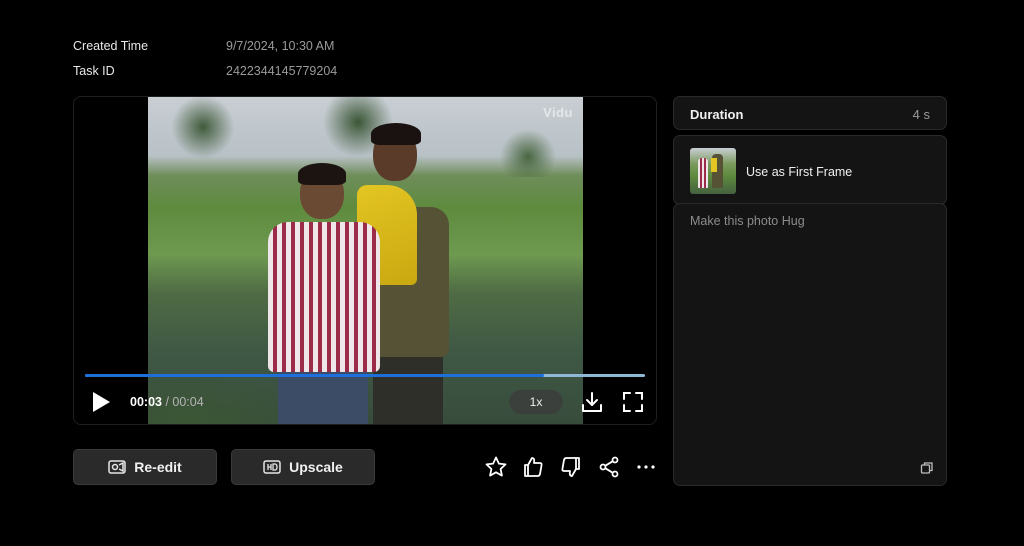 This screenshot has height=546, width=1024. I want to click on current-time: 00:03, so click(146, 402).